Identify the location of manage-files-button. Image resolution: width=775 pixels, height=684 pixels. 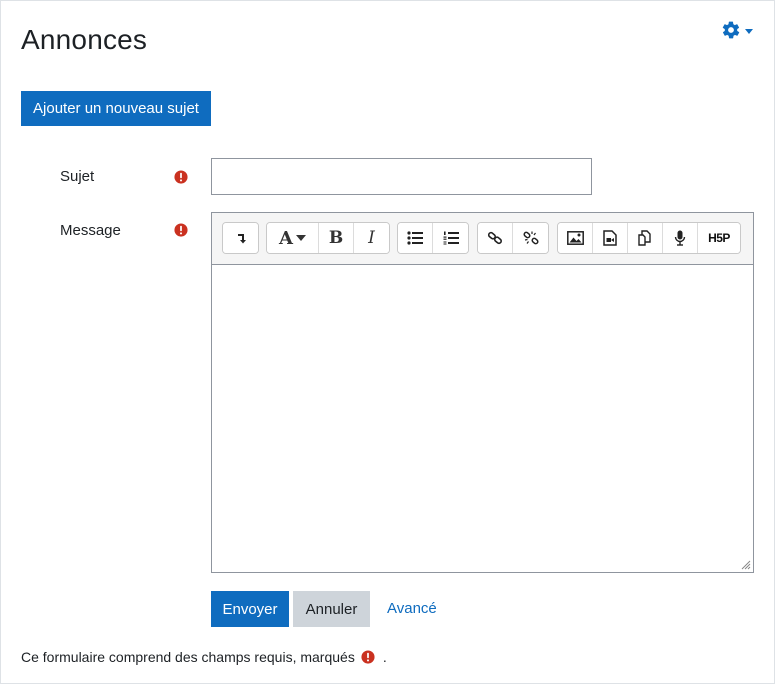
(645, 238).